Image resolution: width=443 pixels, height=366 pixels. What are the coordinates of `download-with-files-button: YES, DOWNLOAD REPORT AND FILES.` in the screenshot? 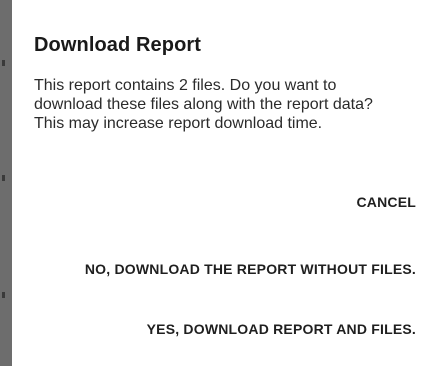 It's located at (281, 329).